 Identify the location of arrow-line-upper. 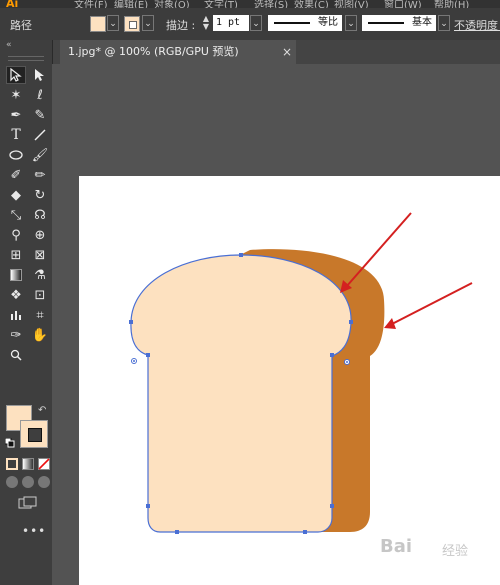
(378, 250).